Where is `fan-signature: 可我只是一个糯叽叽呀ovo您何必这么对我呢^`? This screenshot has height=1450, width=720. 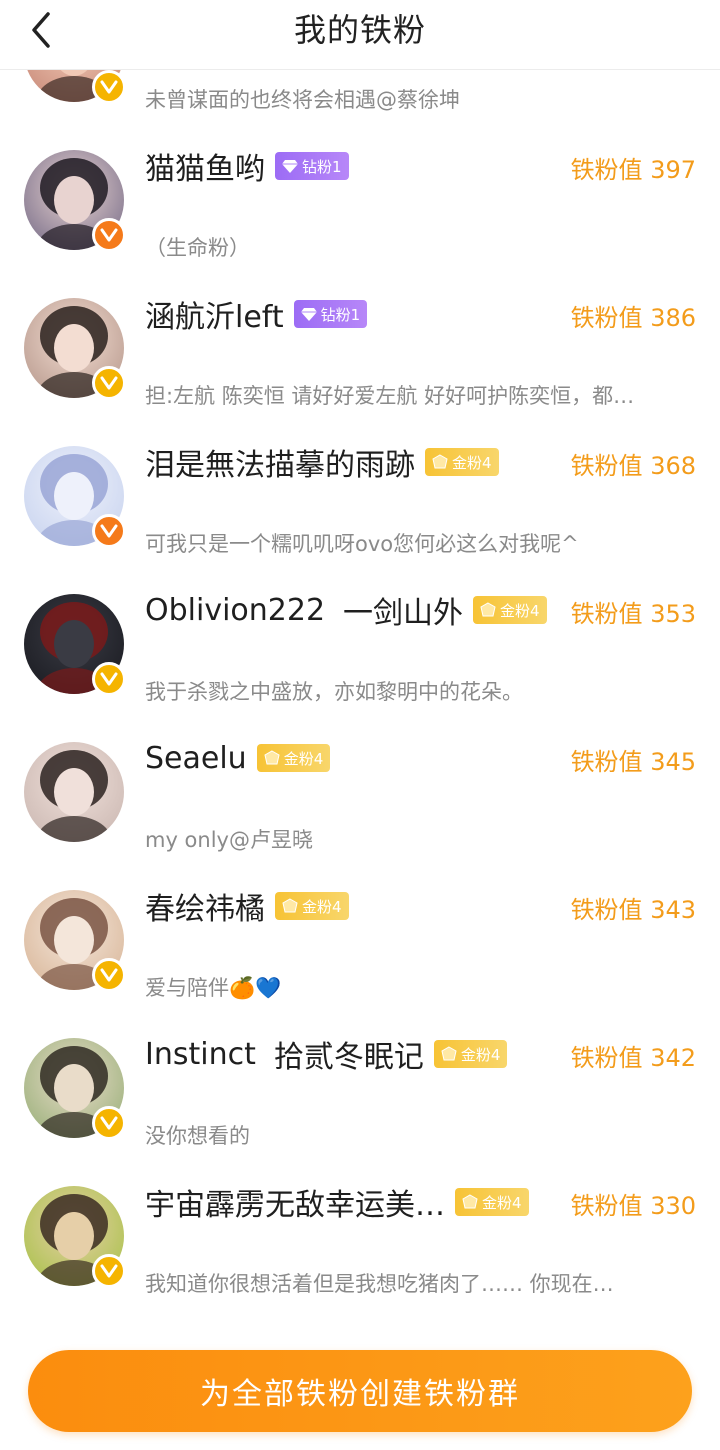 fan-signature: 可我只是一个糯叽叽呀ovo您何必这么对我呢^ is located at coordinates (362, 544).